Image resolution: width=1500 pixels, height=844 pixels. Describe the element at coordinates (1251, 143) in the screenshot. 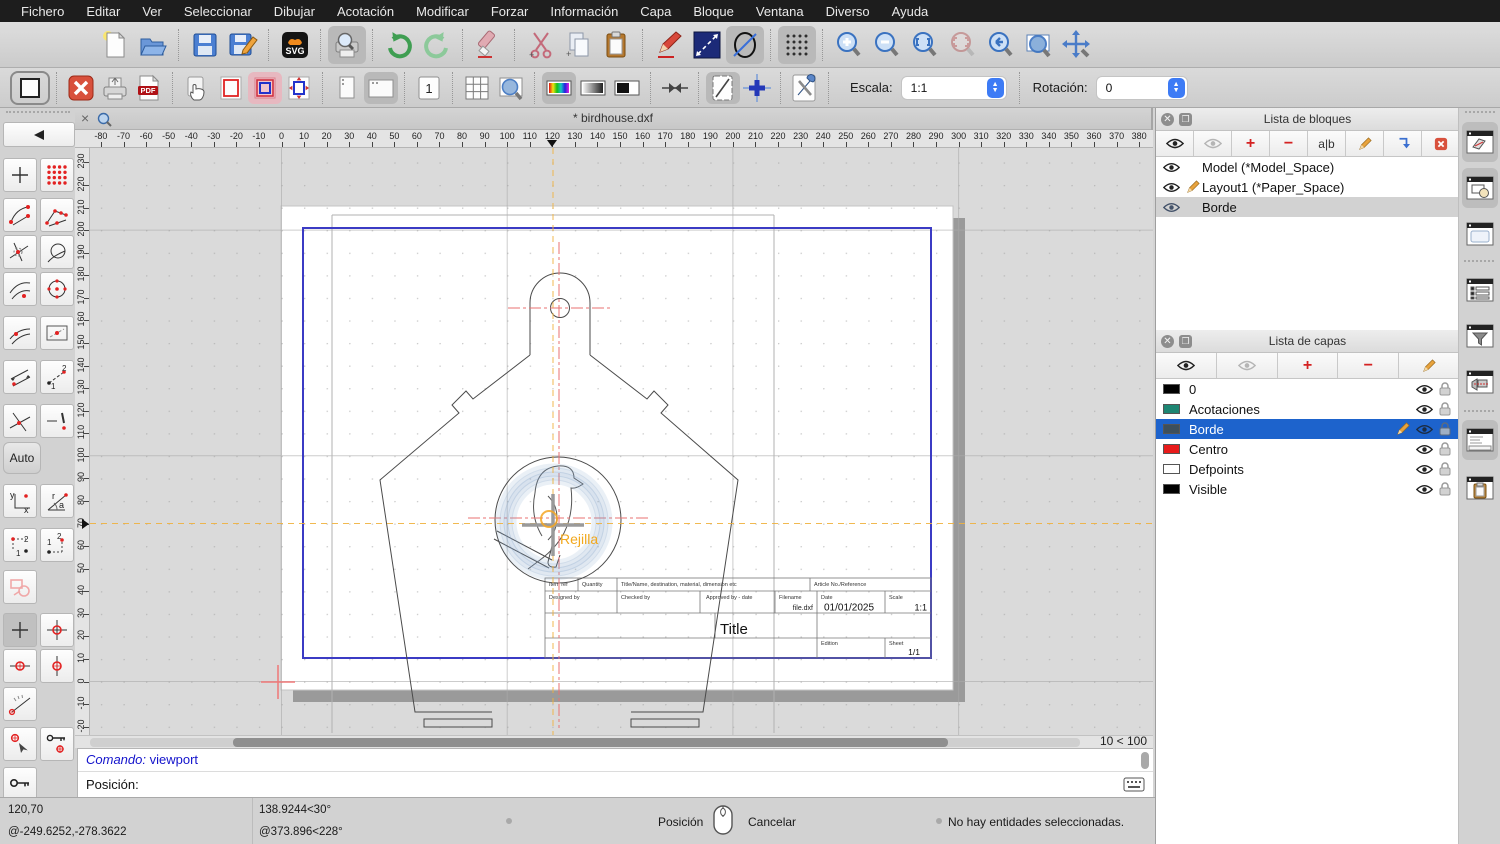

I see `add-block-button: +` at that location.